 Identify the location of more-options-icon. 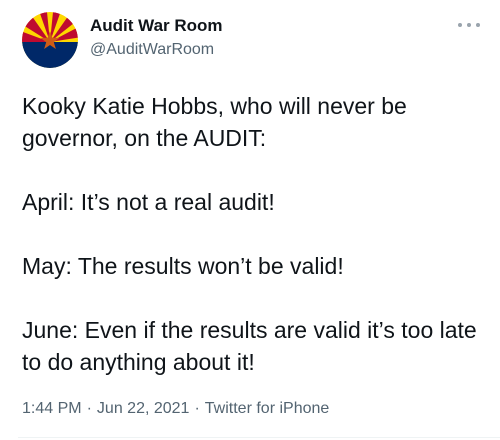
(469, 25).